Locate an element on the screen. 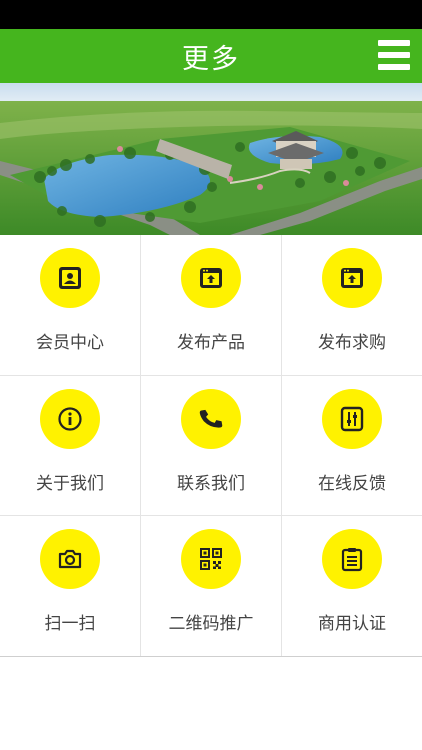 This screenshot has height=750, width=422. status-bar is located at coordinates (211, 14).